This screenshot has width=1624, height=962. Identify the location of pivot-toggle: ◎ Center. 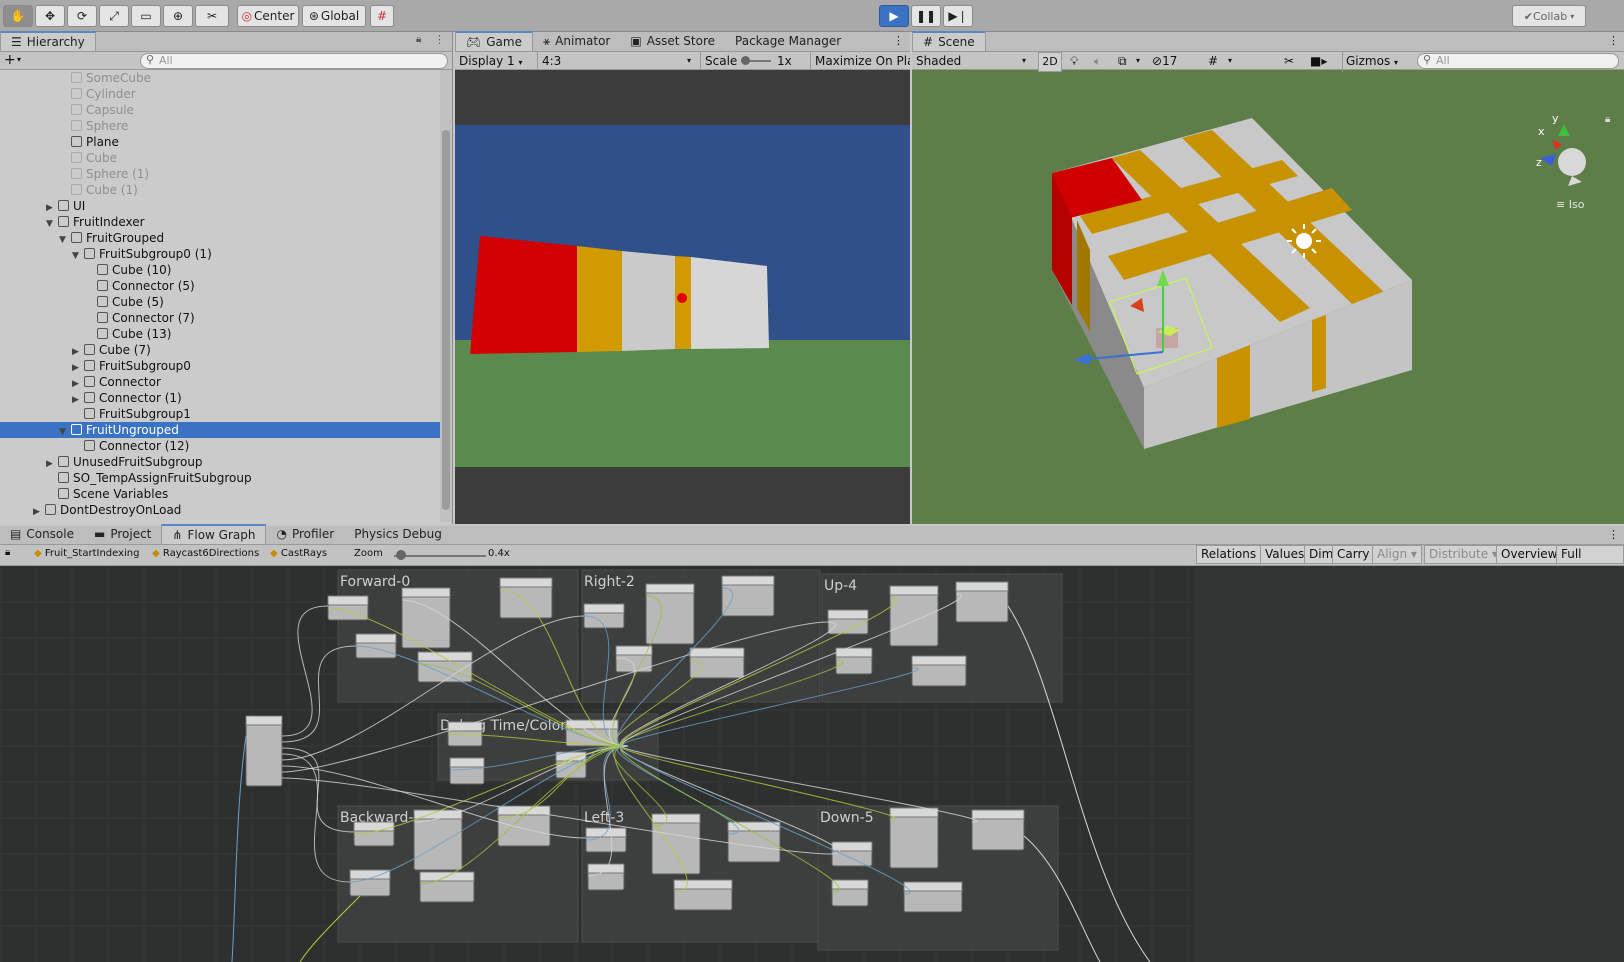
(268, 16).